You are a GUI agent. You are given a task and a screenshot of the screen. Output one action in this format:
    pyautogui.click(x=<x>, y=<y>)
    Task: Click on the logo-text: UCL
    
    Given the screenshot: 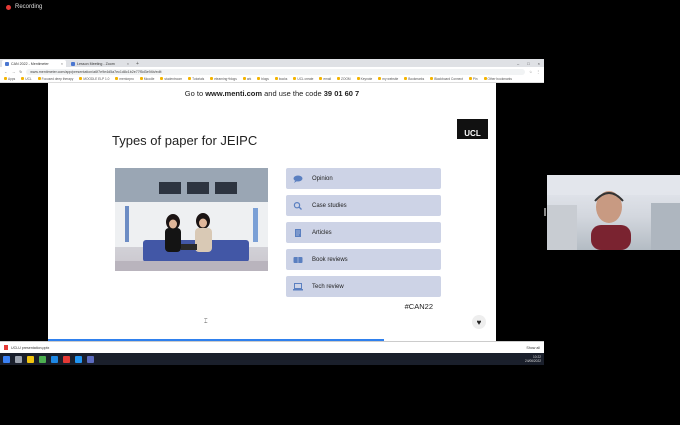 What is the action you would take?
    pyautogui.click(x=472, y=133)
    